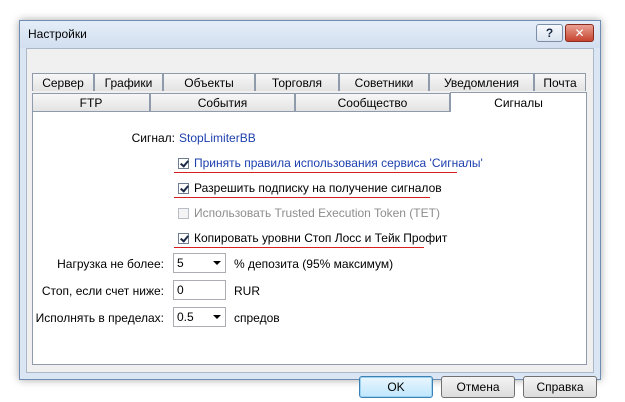 This screenshot has width=625, height=402. Describe the element at coordinates (314, 264) in the screenshot. I see `load-suffix: % депозита (95% максимум)` at that location.